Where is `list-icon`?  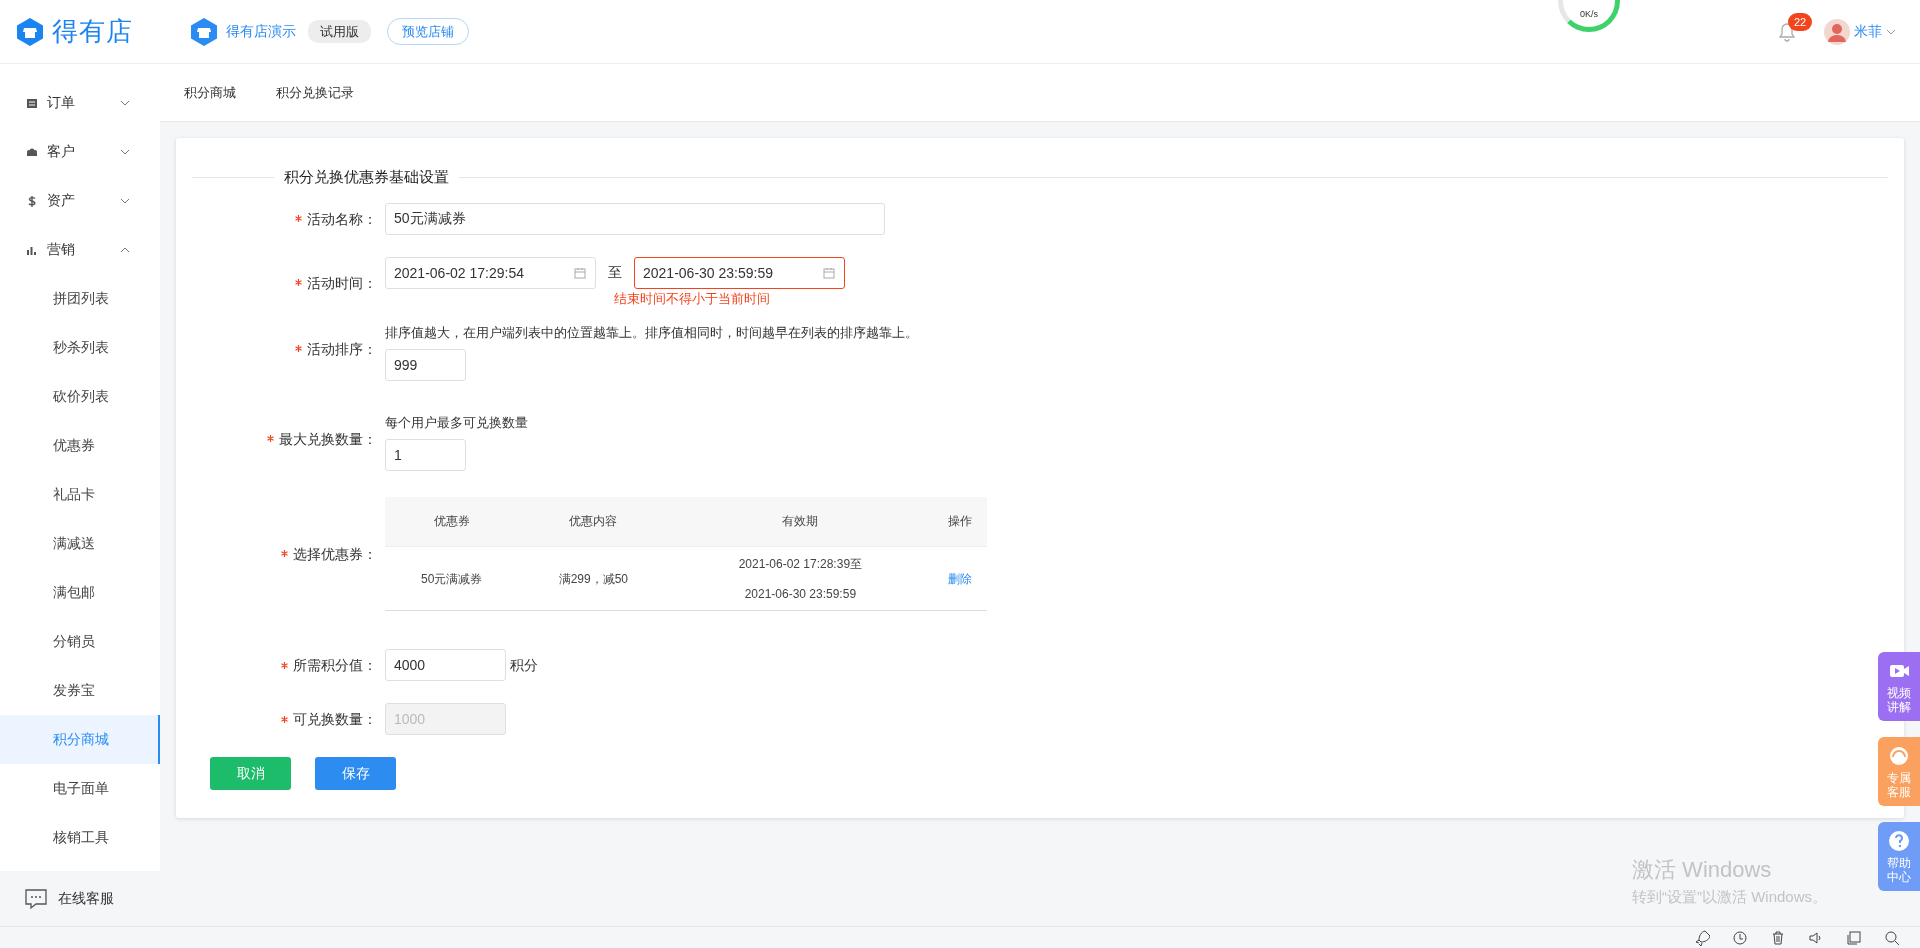 list-icon is located at coordinates (32, 102).